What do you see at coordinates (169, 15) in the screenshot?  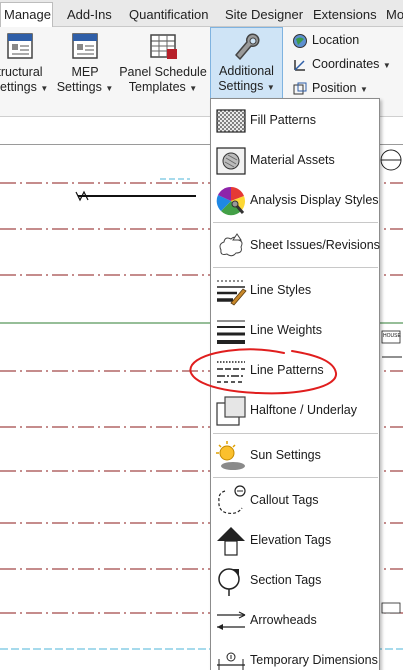 I see `tab-quantification: Quantification` at bounding box center [169, 15].